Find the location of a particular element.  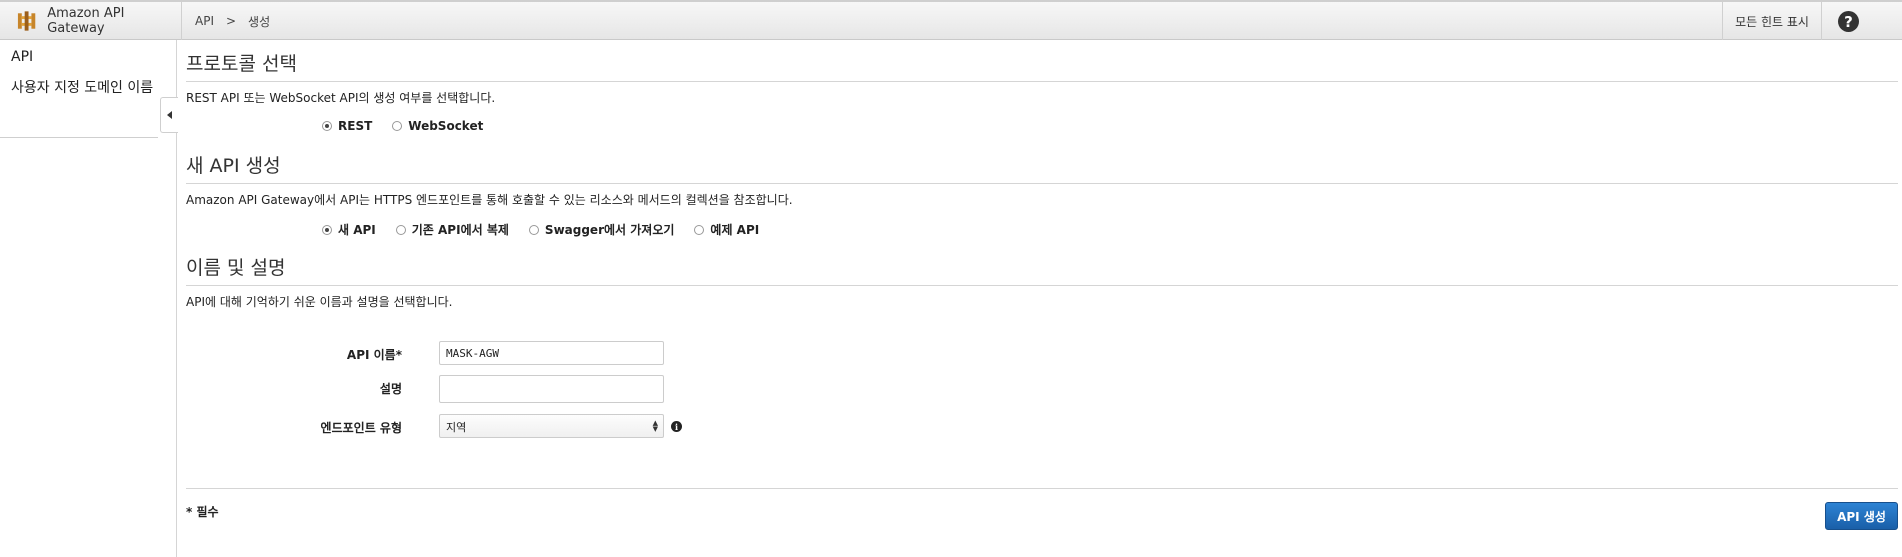

api-gateway-logo-icon is located at coordinates (26, 21).